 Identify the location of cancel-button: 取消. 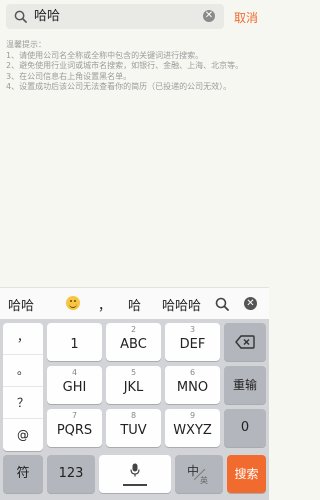
(246, 17).